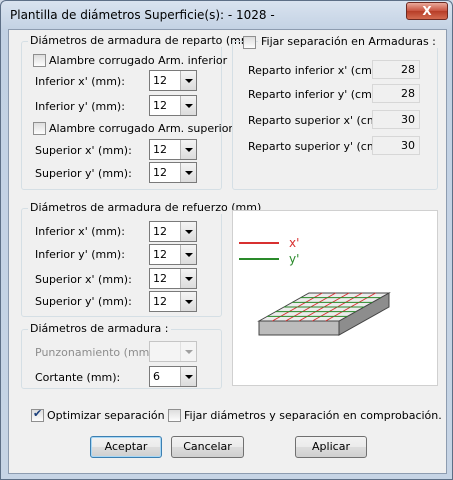 The height and width of the screenshot is (480, 453). What do you see at coordinates (173, 278) in the screenshot?
I see `refuerzo-superior-x-select: 12` at bounding box center [173, 278].